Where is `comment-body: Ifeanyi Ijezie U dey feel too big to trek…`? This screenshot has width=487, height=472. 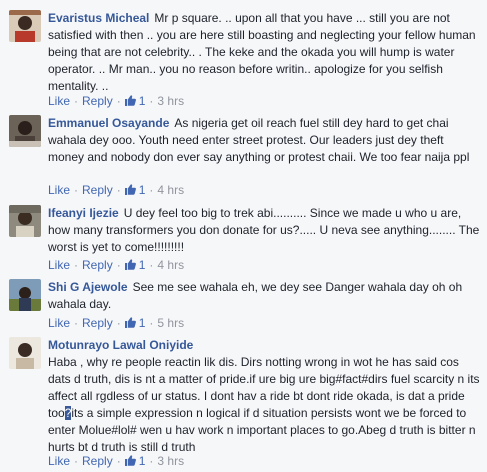 comment-body: Ifeanyi Ijezie U dey feel too big to trek… is located at coordinates (264, 230).